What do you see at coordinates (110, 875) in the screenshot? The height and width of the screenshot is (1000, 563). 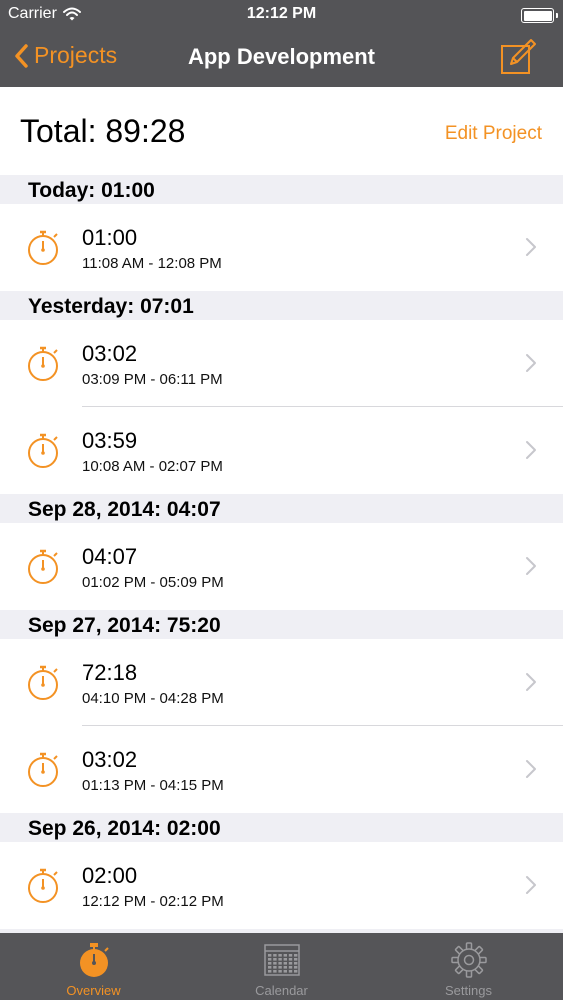 I see `entry-duration: 02:00` at bounding box center [110, 875].